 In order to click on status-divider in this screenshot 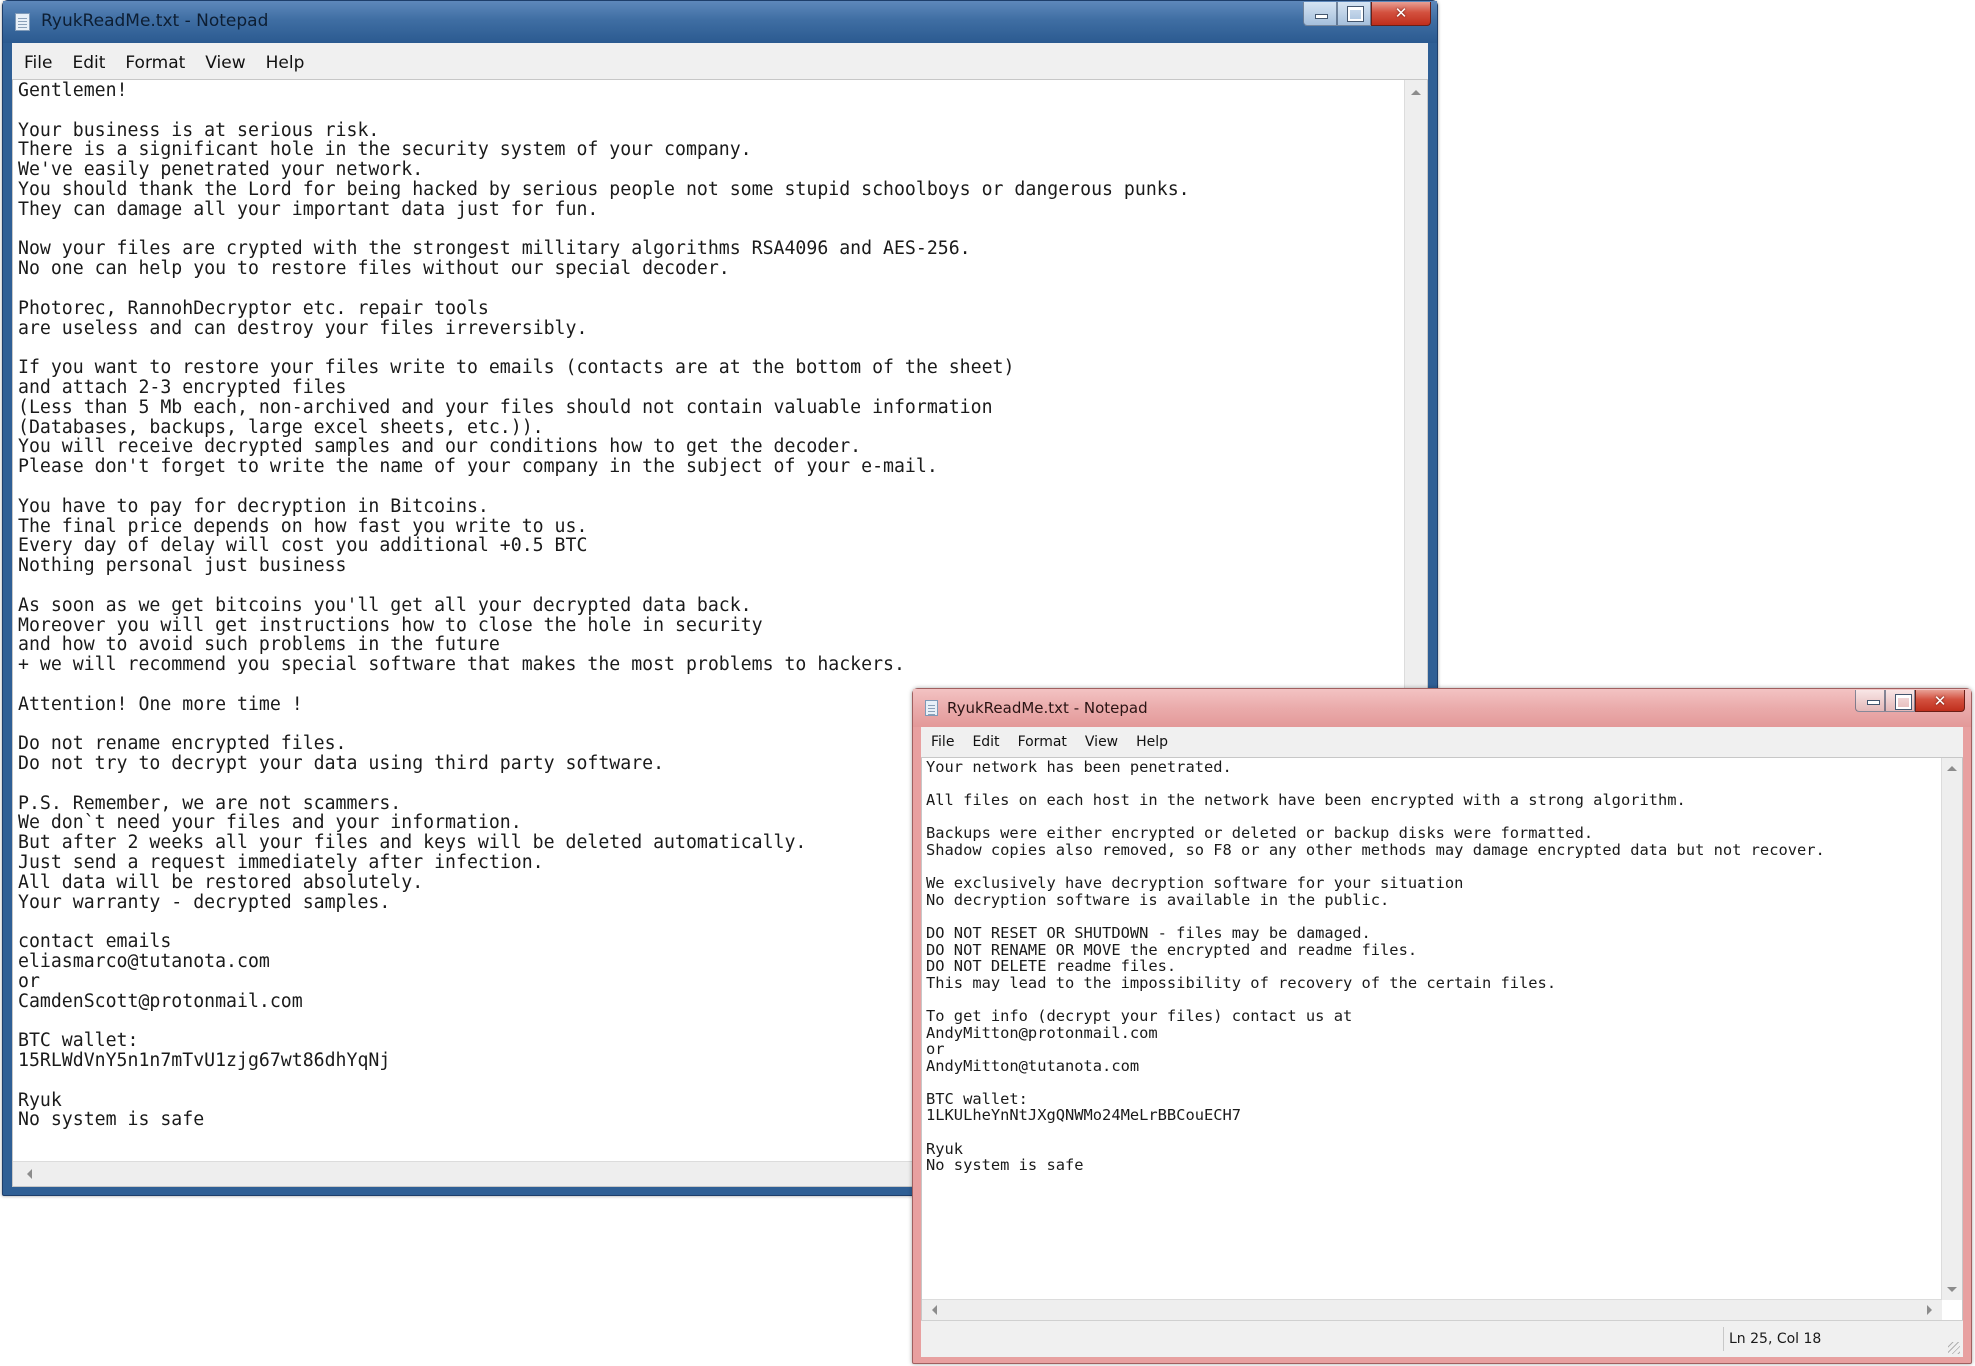, I will do `click(1723, 1339)`.